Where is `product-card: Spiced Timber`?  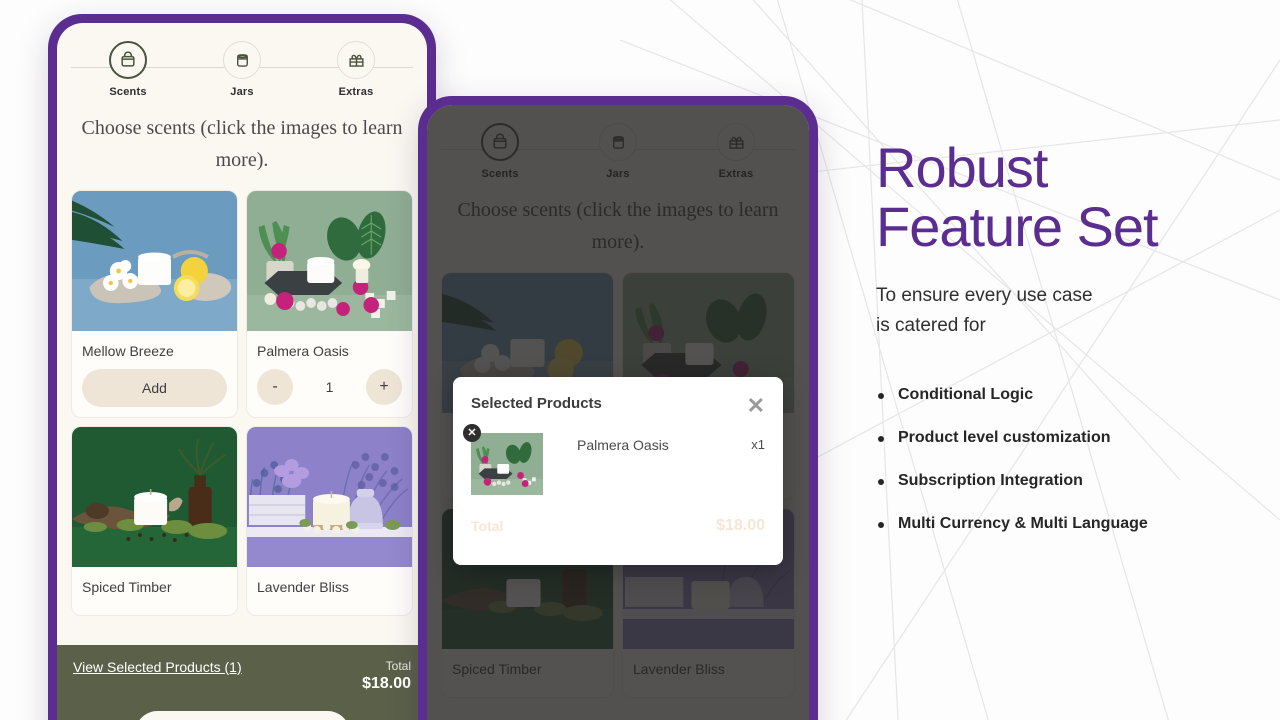 product-card: Spiced Timber is located at coordinates (154, 521).